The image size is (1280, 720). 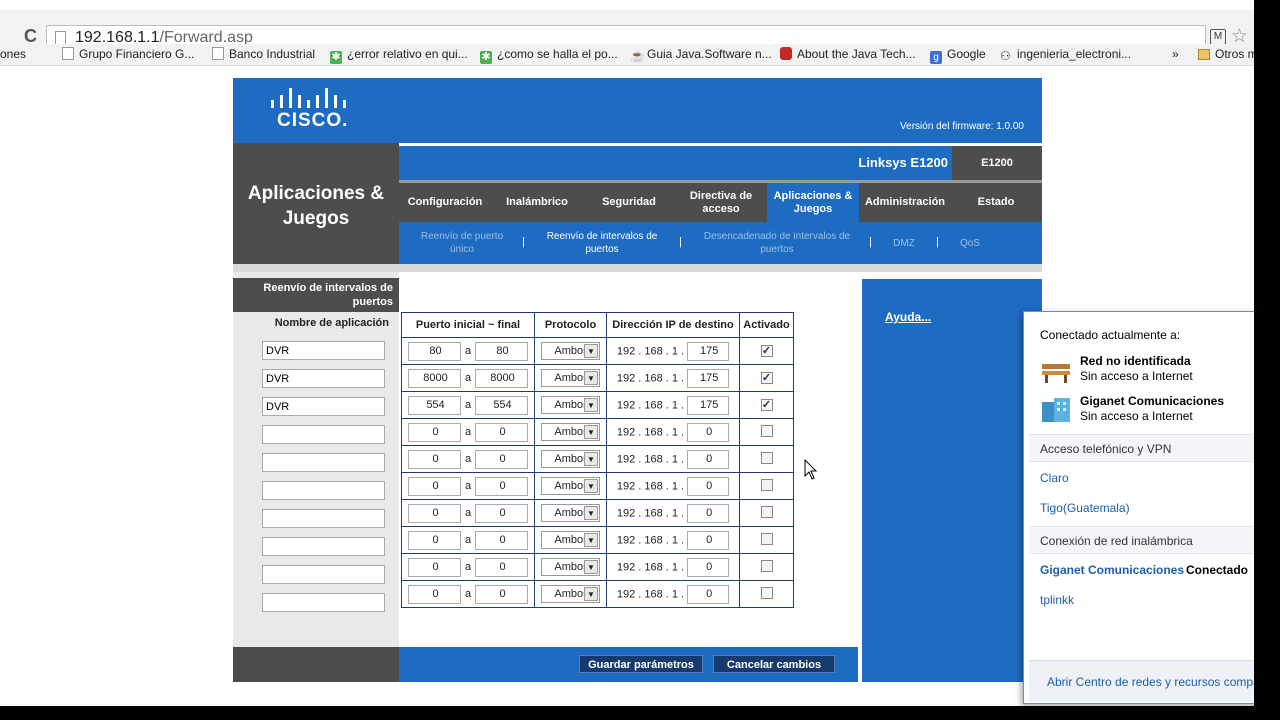 I want to click on bookmark-label: », so click(x=1175, y=54).